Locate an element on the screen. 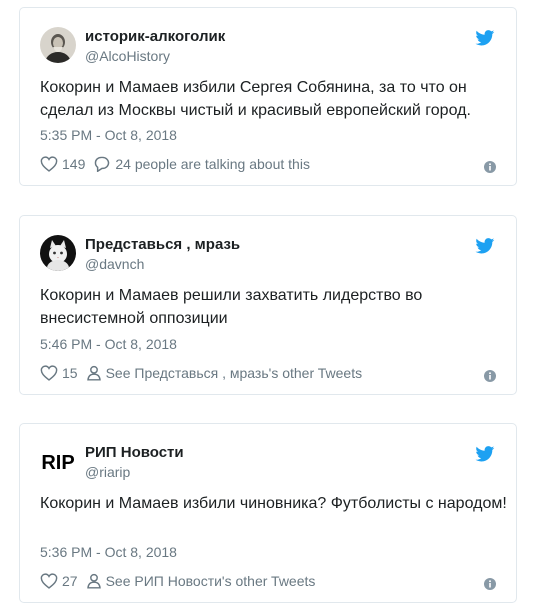 This screenshot has height=614, width=535. profile-link-text: See РИП Новости's other Tweets is located at coordinates (210, 581).